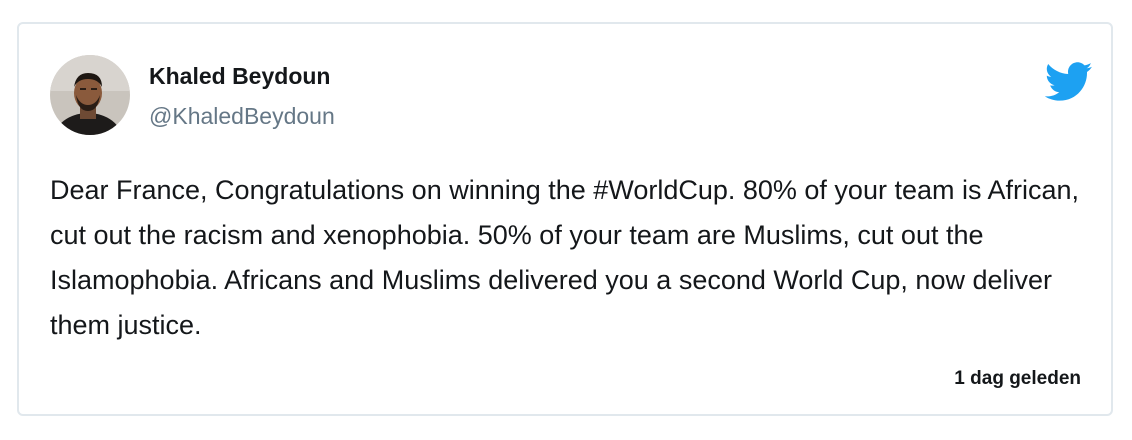  I want to click on tweet-timestamp: 1 dag geleden, so click(1017, 379).